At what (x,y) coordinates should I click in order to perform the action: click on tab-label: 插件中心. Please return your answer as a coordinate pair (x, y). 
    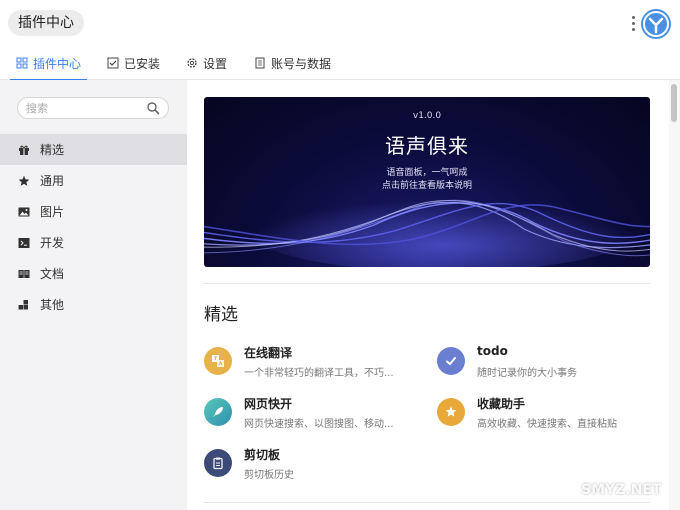
    Looking at the image, I should click on (57, 63).